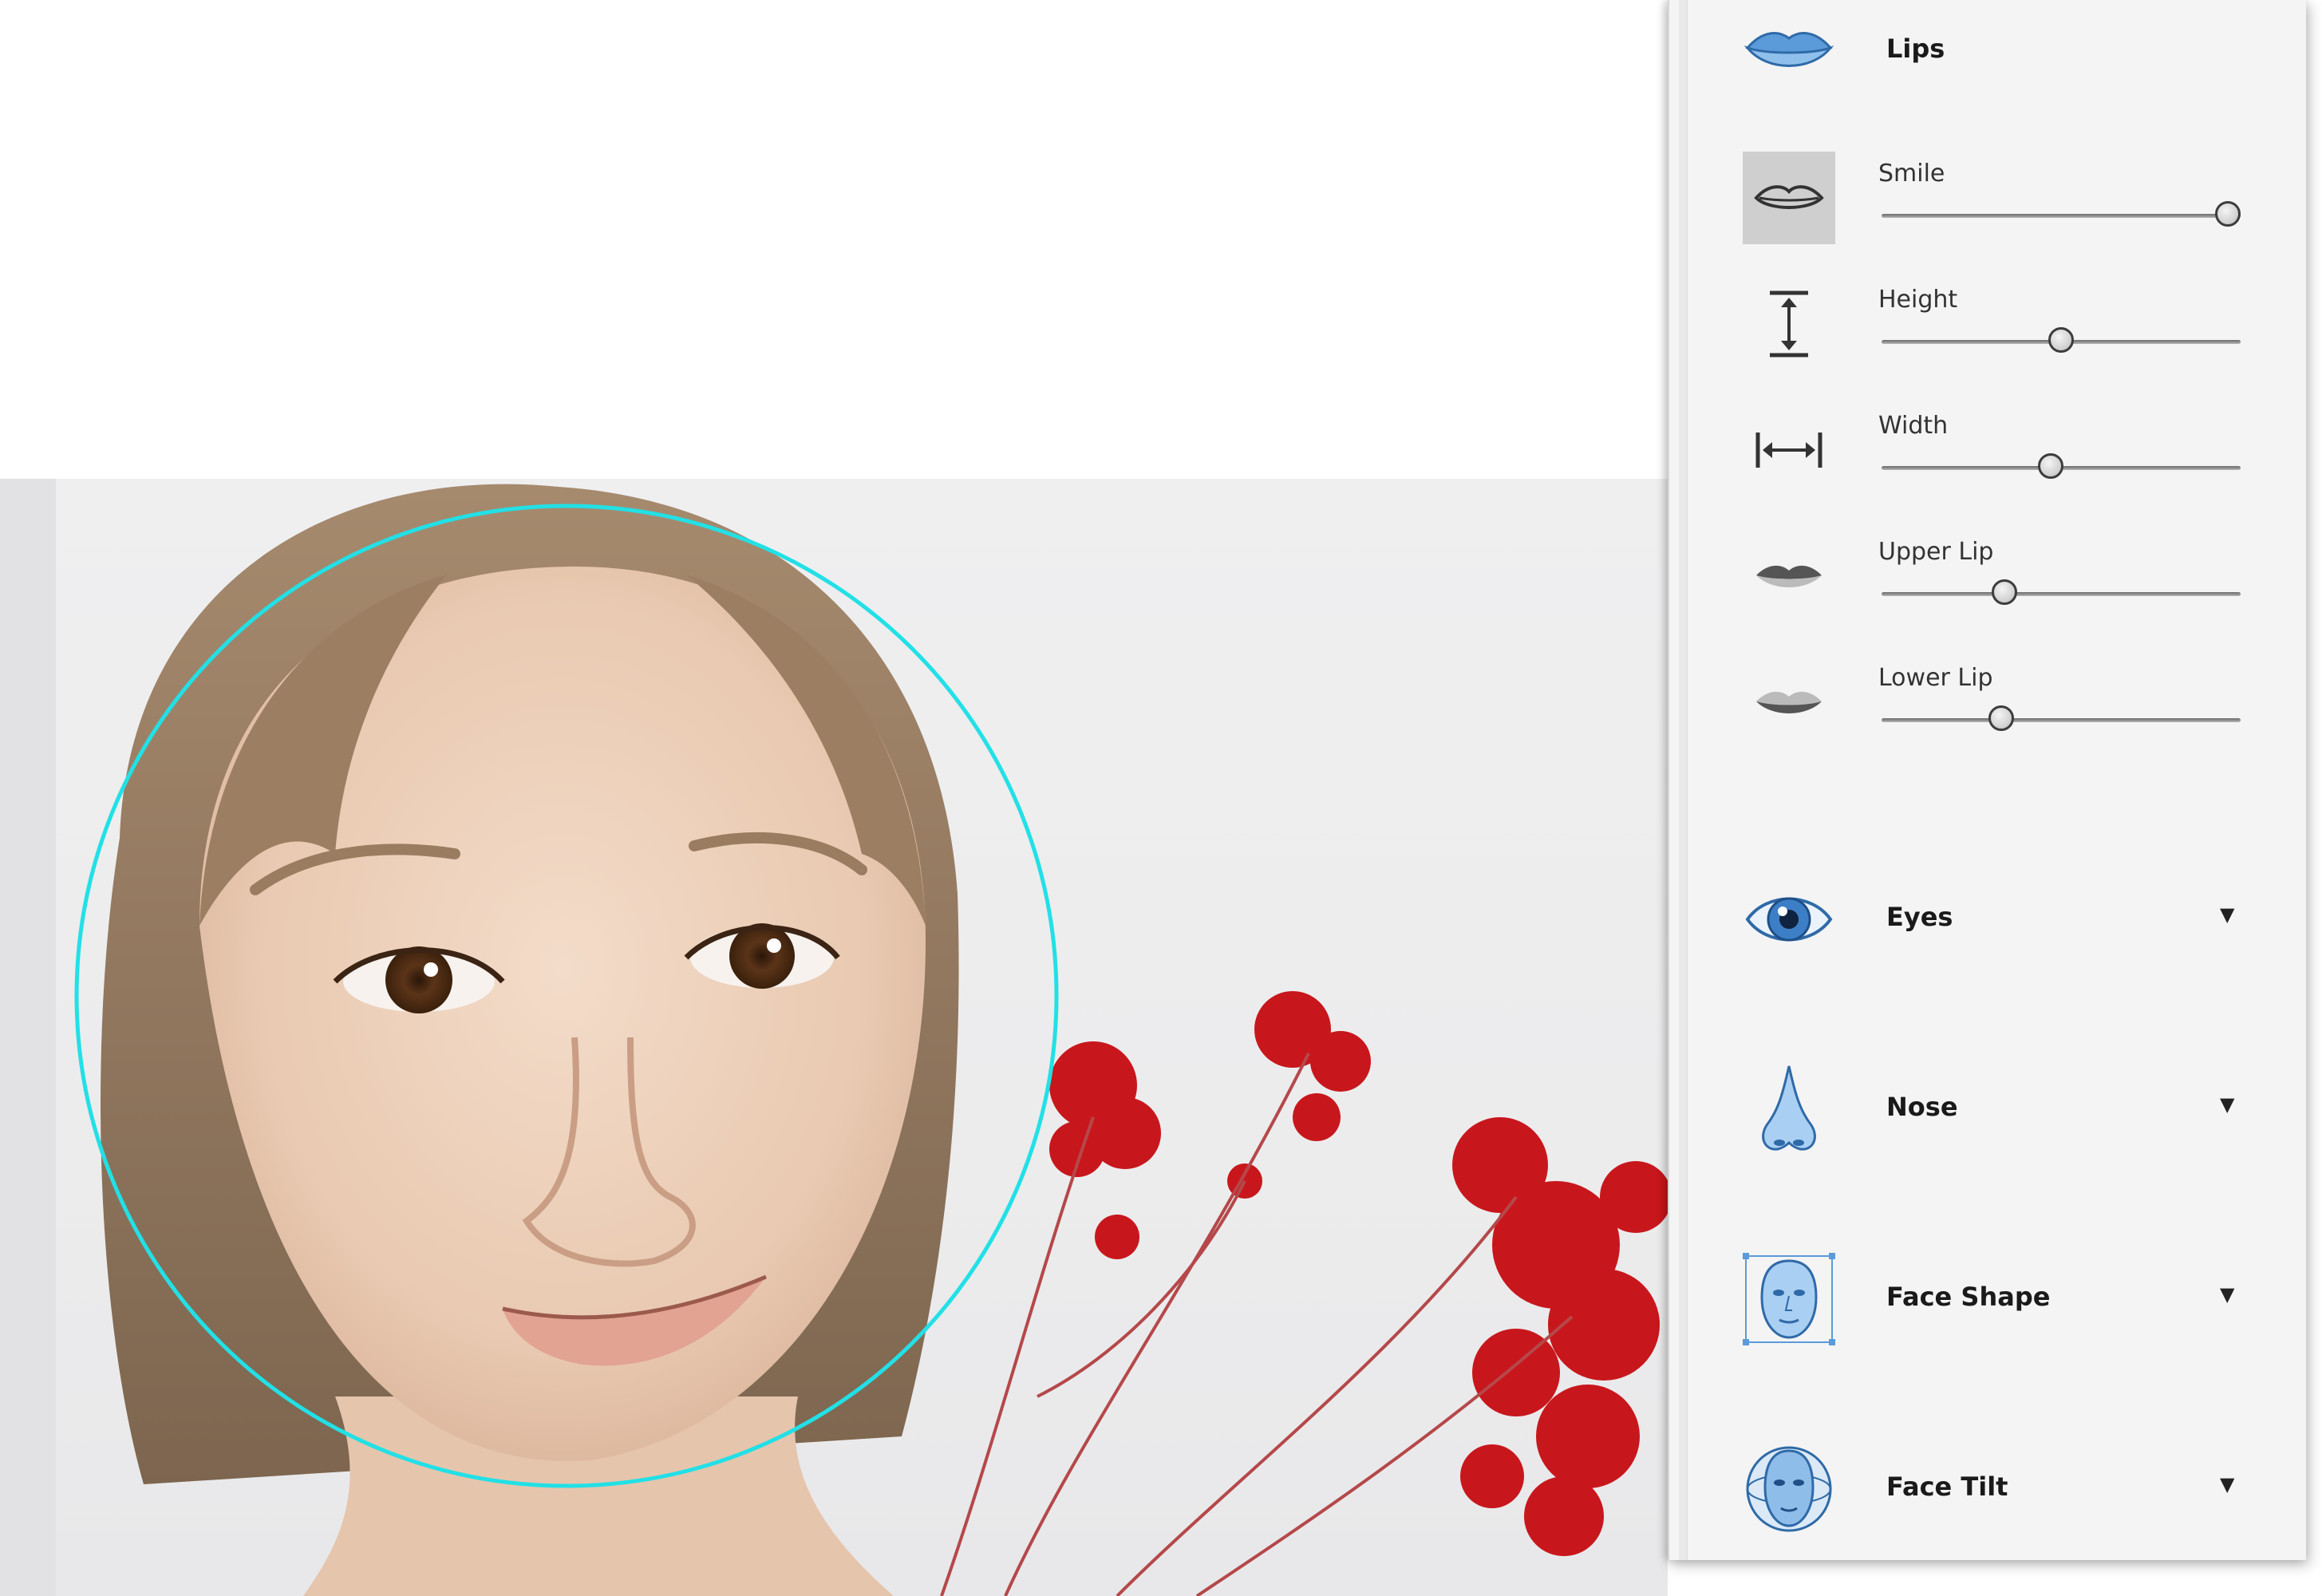 This screenshot has width=2322, height=1596. What do you see at coordinates (1913, 426) in the screenshot?
I see `slider-label-width: Width` at bounding box center [1913, 426].